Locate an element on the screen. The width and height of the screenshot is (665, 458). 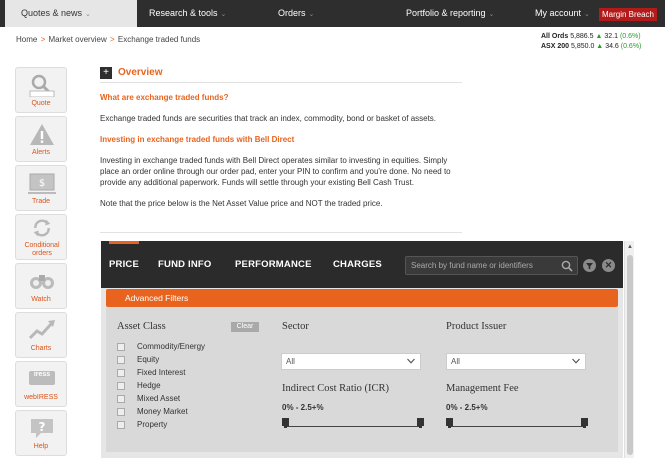
expand-toggle: + is located at coordinates (106, 73).